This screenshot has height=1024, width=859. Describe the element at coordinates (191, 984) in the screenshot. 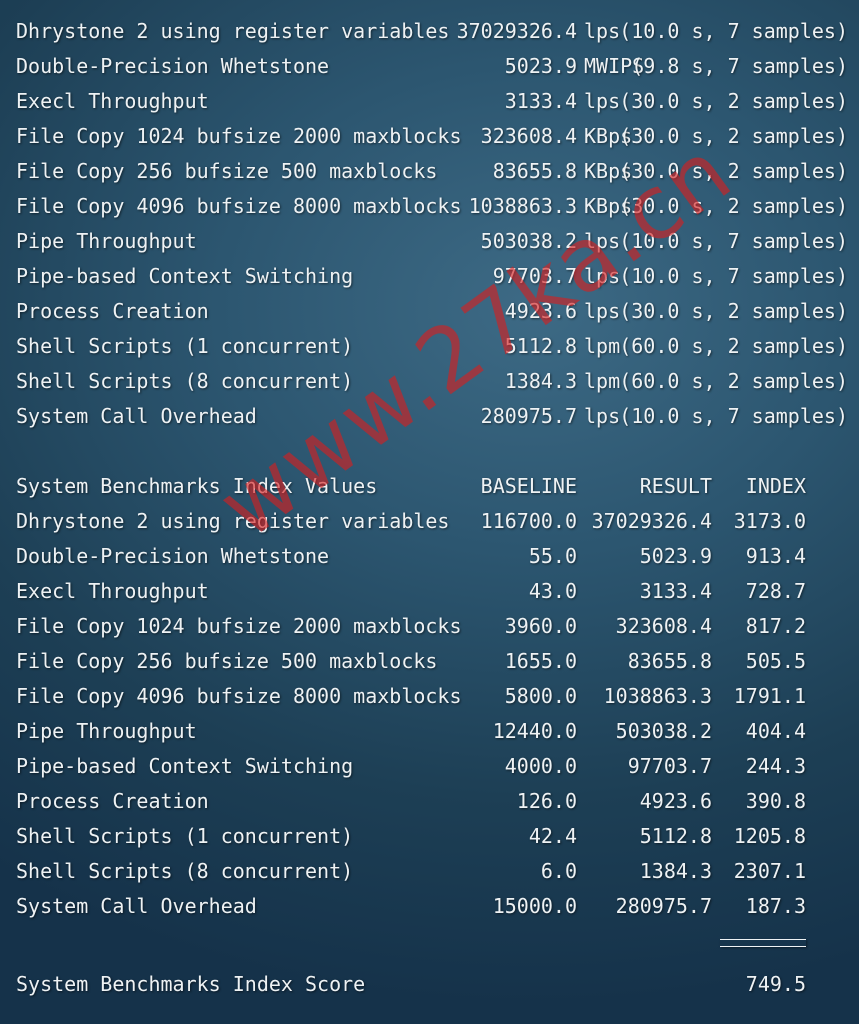

I see `index-score-label: System Benchmarks Index Score` at that location.